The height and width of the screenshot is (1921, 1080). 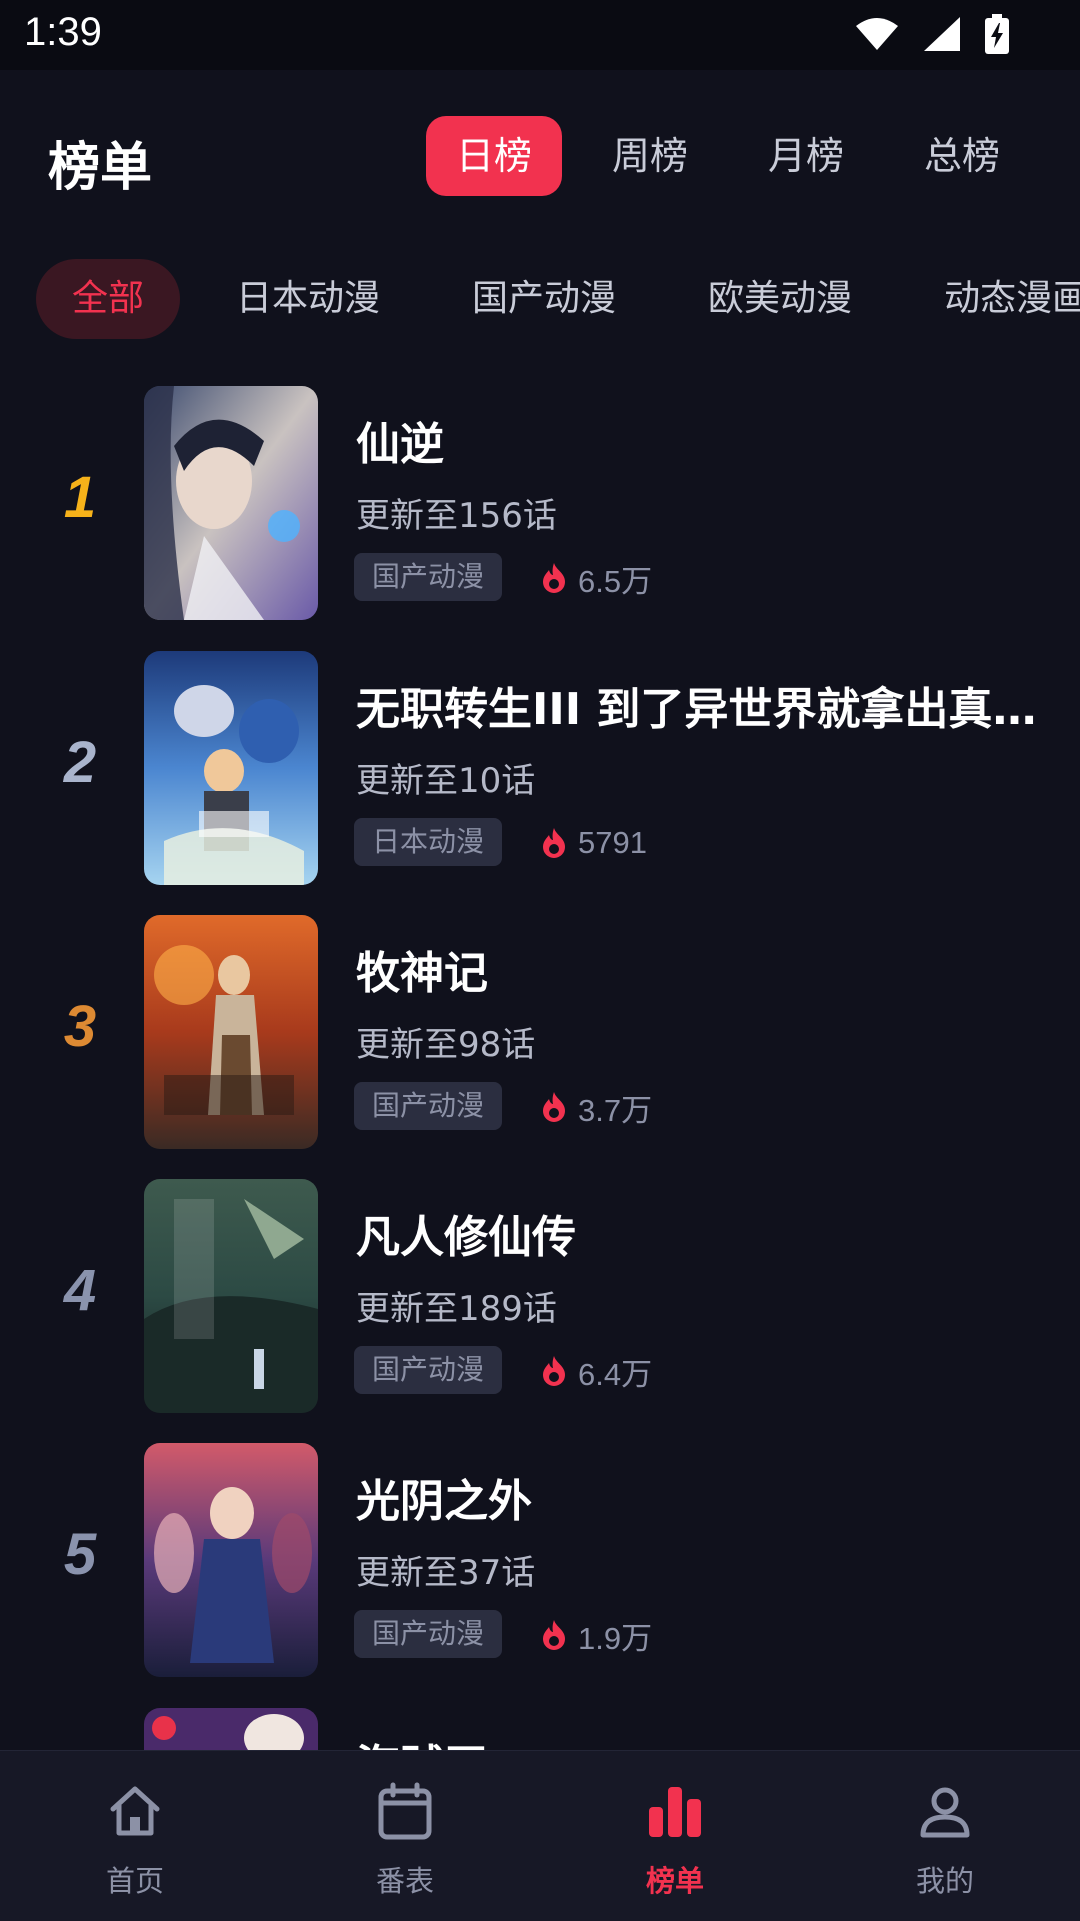 What do you see at coordinates (701, 709) in the screenshot?
I see `item-title: 无职转生III 到了异世界就拿出真本事` at bounding box center [701, 709].